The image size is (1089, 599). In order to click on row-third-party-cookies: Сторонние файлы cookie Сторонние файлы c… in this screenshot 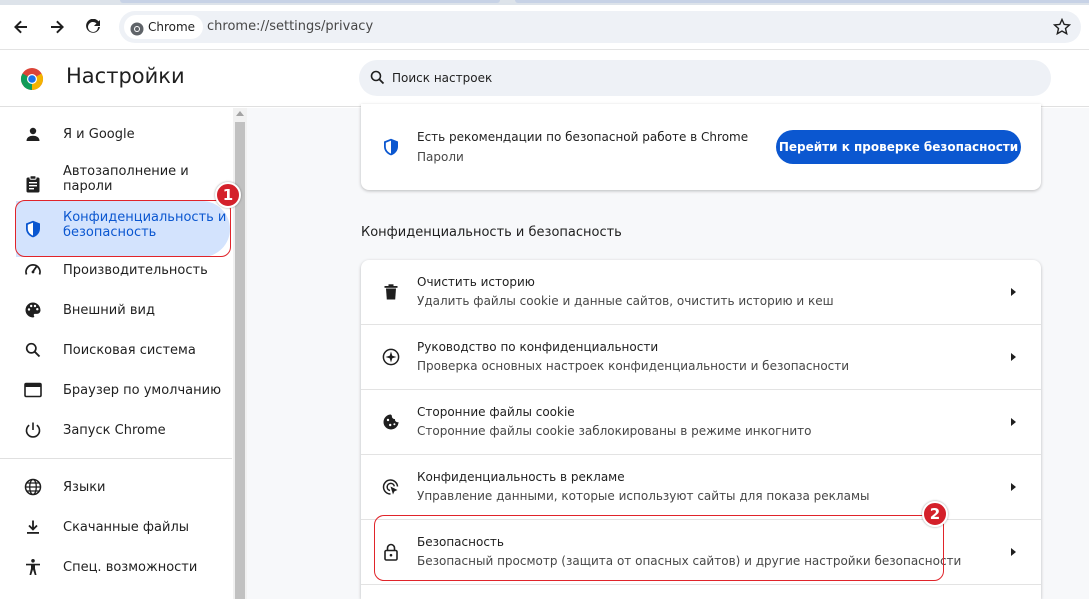, I will do `click(701, 422)`.